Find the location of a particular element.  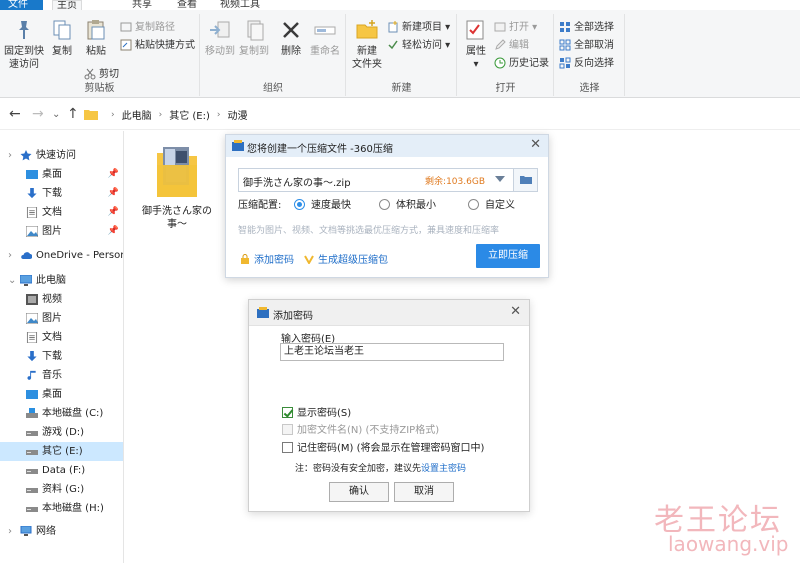

desktop-icon is located at coordinates (32, 174).